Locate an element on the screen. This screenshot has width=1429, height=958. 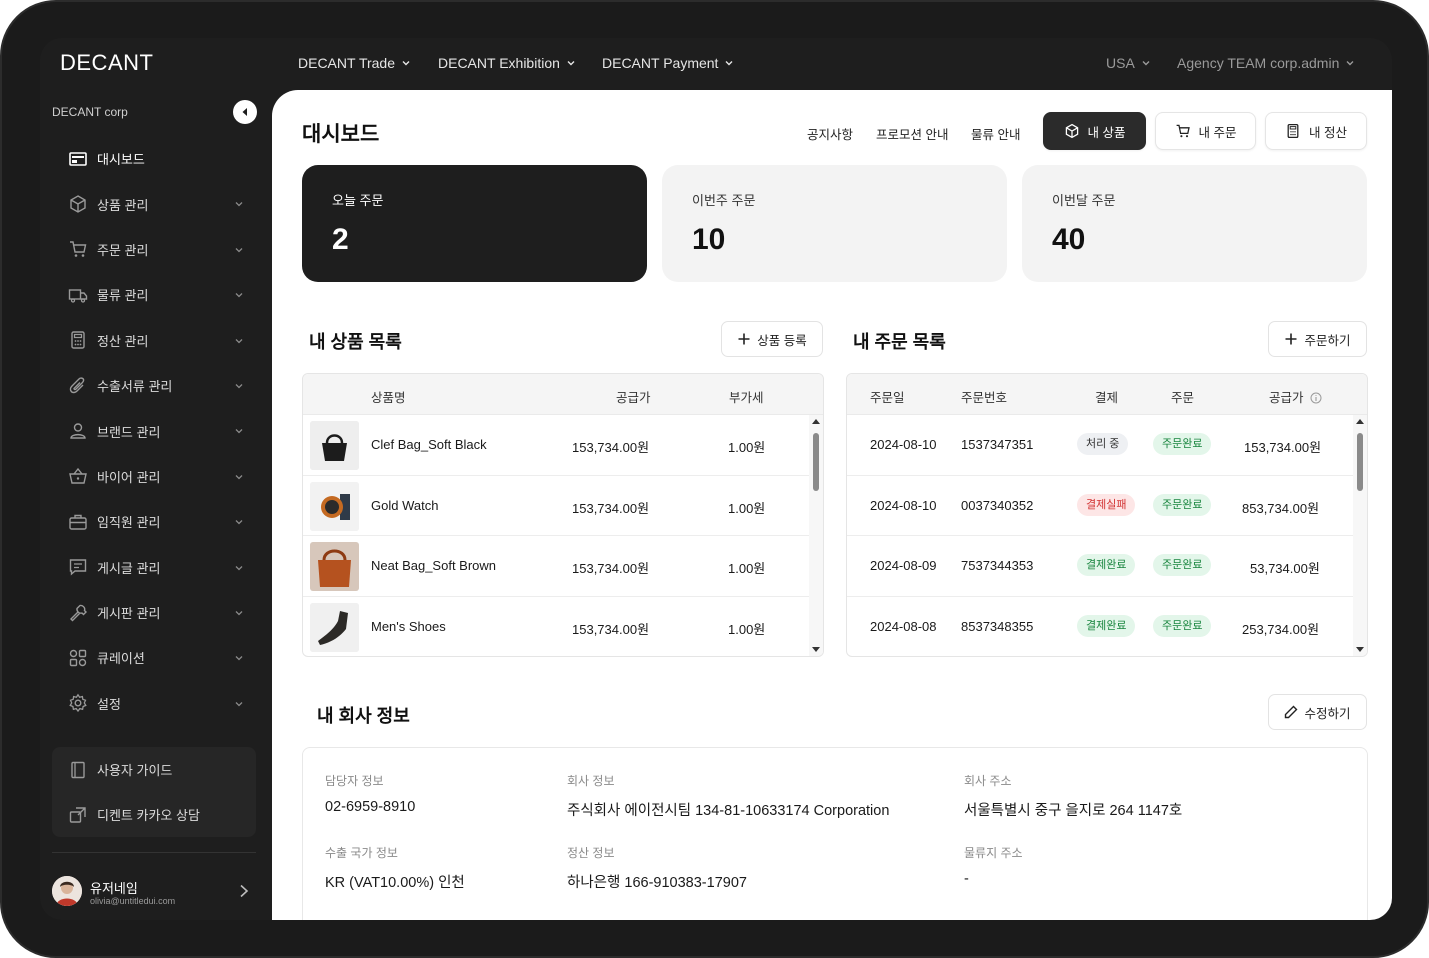
account-menu: Agency TEAM corp.admin is located at coordinates (1266, 63).